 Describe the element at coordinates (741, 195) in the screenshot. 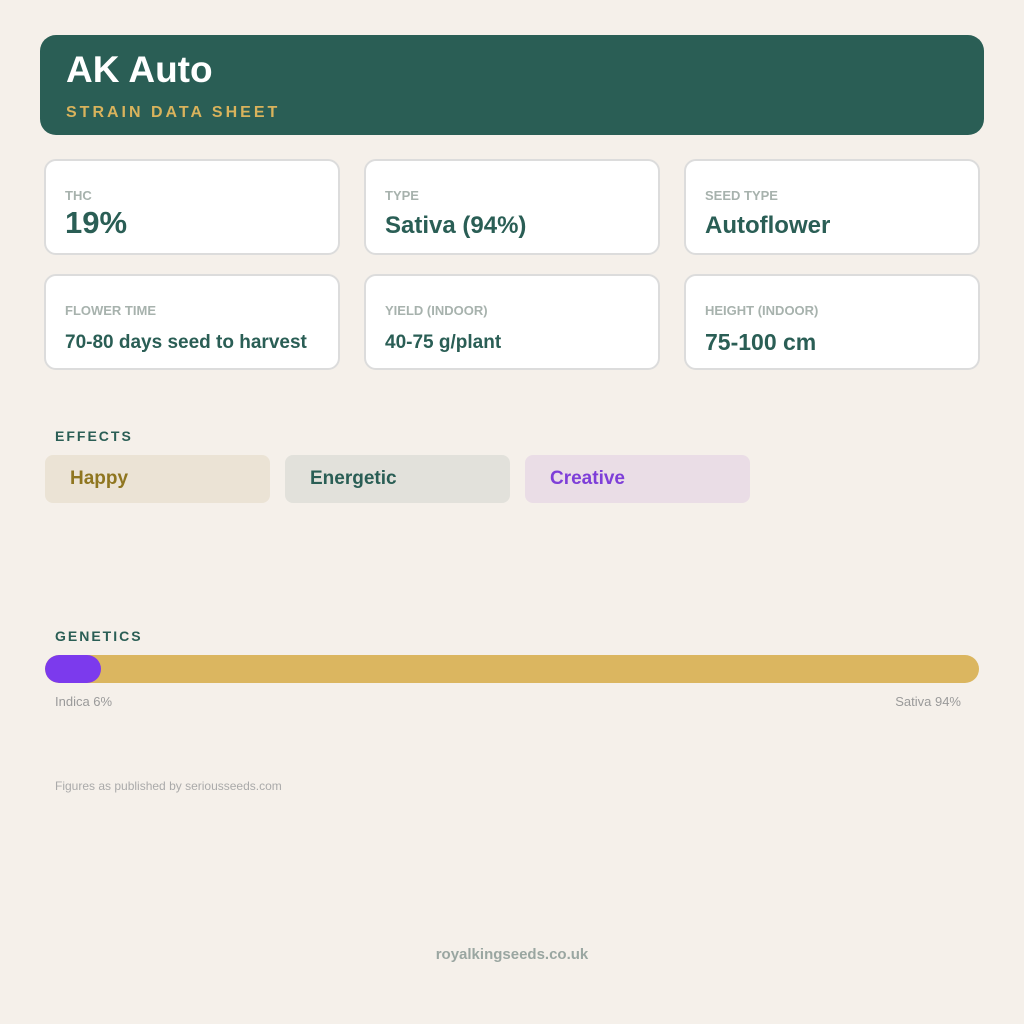

I see `stat-label: SEED TYPE` at that location.